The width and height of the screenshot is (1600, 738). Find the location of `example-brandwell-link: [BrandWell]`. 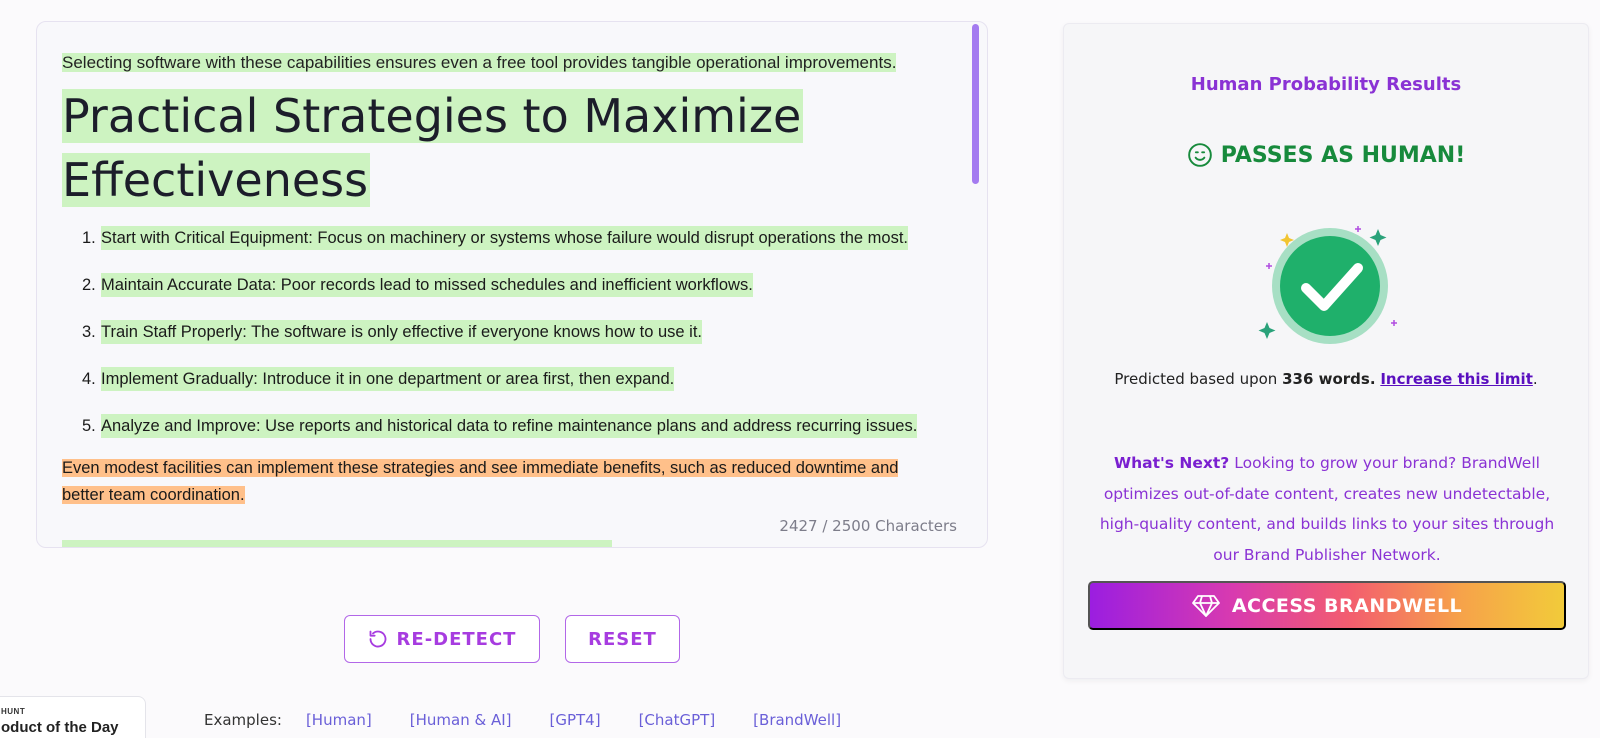

example-brandwell-link: [BrandWell] is located at coordinates (797, 720).